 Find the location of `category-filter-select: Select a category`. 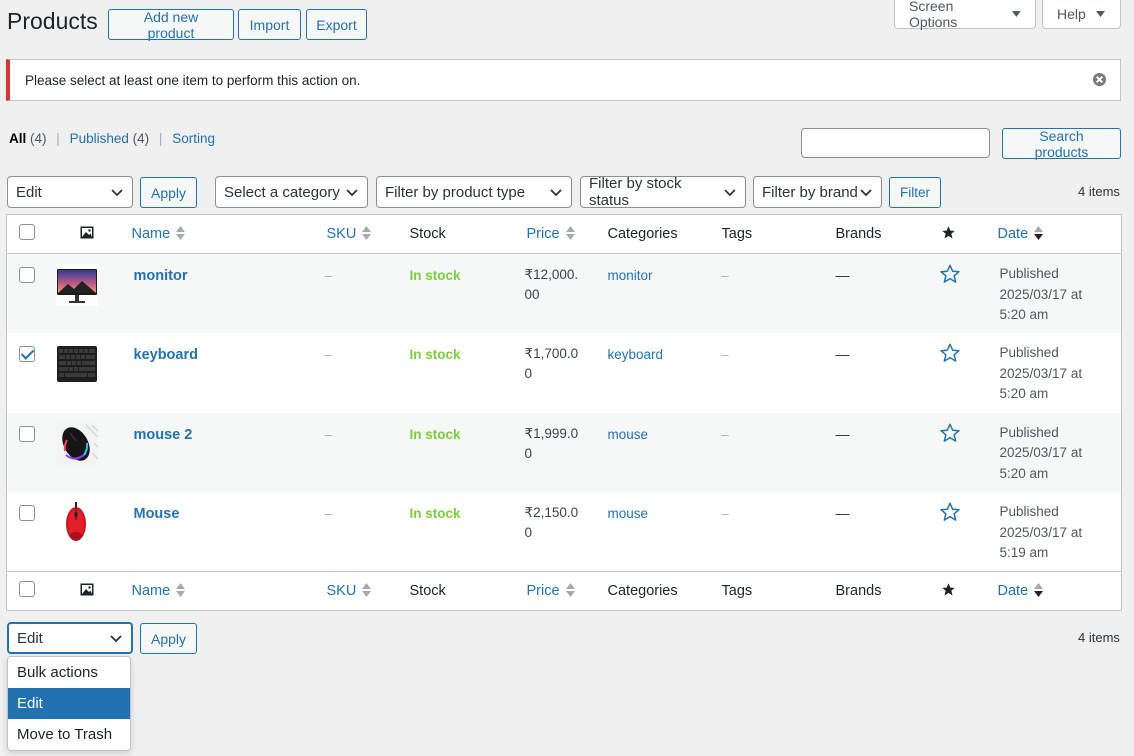

category-filter-select: Select a category is located at coordinates (291, 192).